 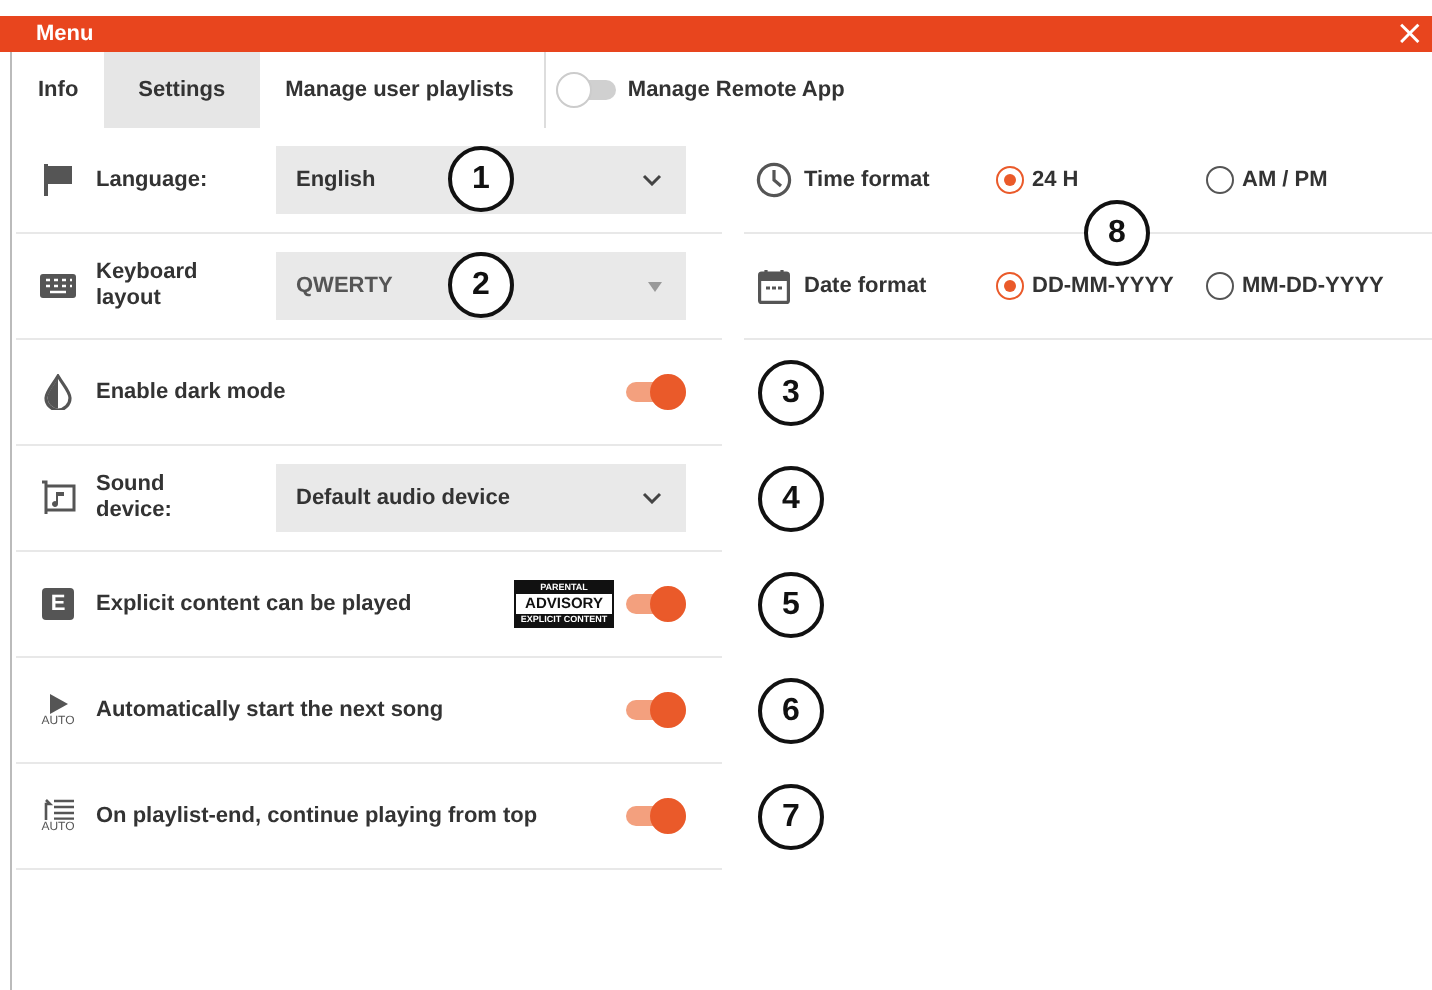 I want to click on callout-marker: 8, so click(x=1117, y=233).